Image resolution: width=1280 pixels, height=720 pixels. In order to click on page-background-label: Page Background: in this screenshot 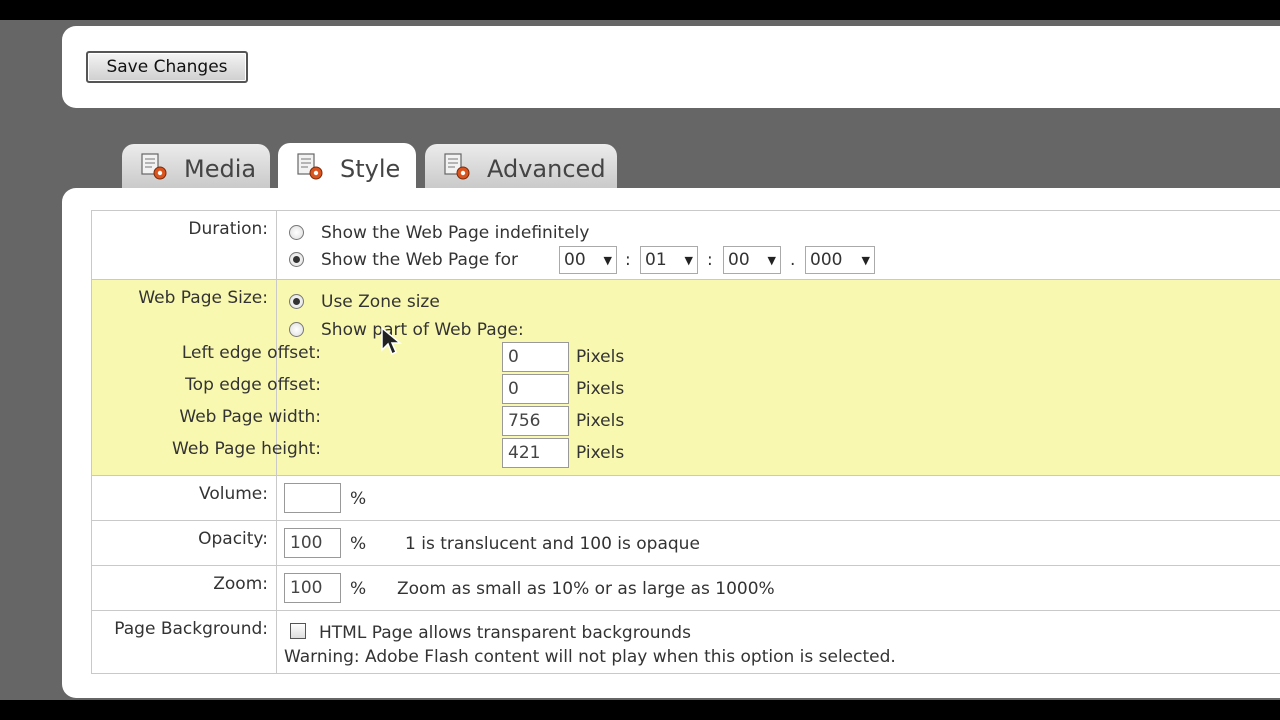, I will do `click(184, 642)`.